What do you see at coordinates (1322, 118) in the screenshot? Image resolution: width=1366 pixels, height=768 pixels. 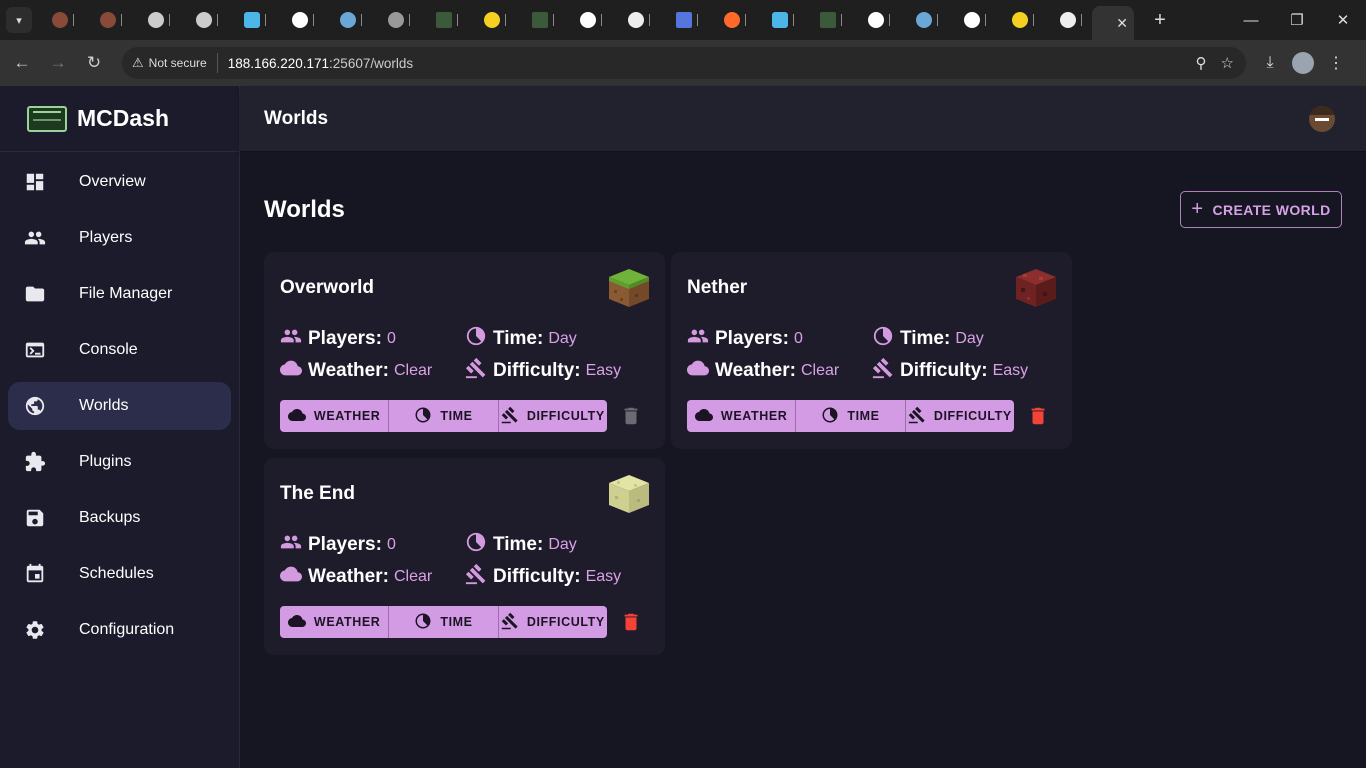 I see `avatar` at bounding box center [1322, 118].